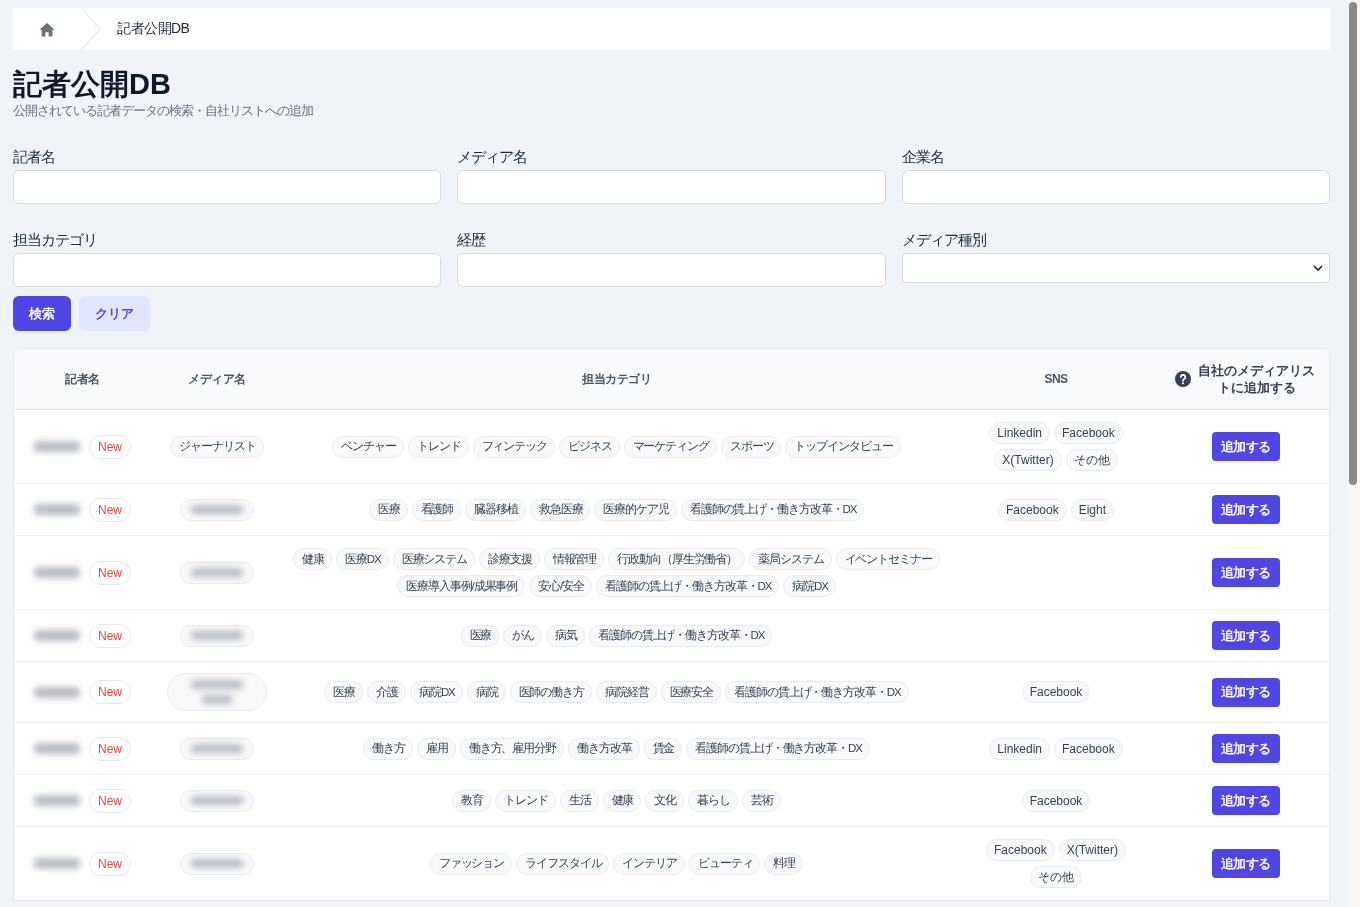  Describe the element at coordinates (604, 748) in the screenshot. I see `category-tag: 働き方改革` at that location.